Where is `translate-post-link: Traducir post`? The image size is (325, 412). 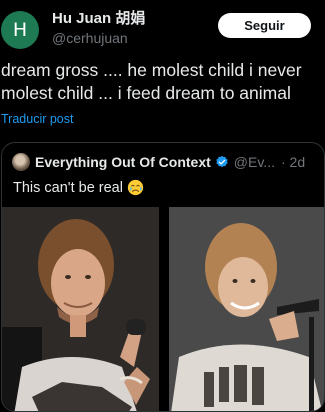 translate-post-link: Traducir post is located at coordinates (37, 119).